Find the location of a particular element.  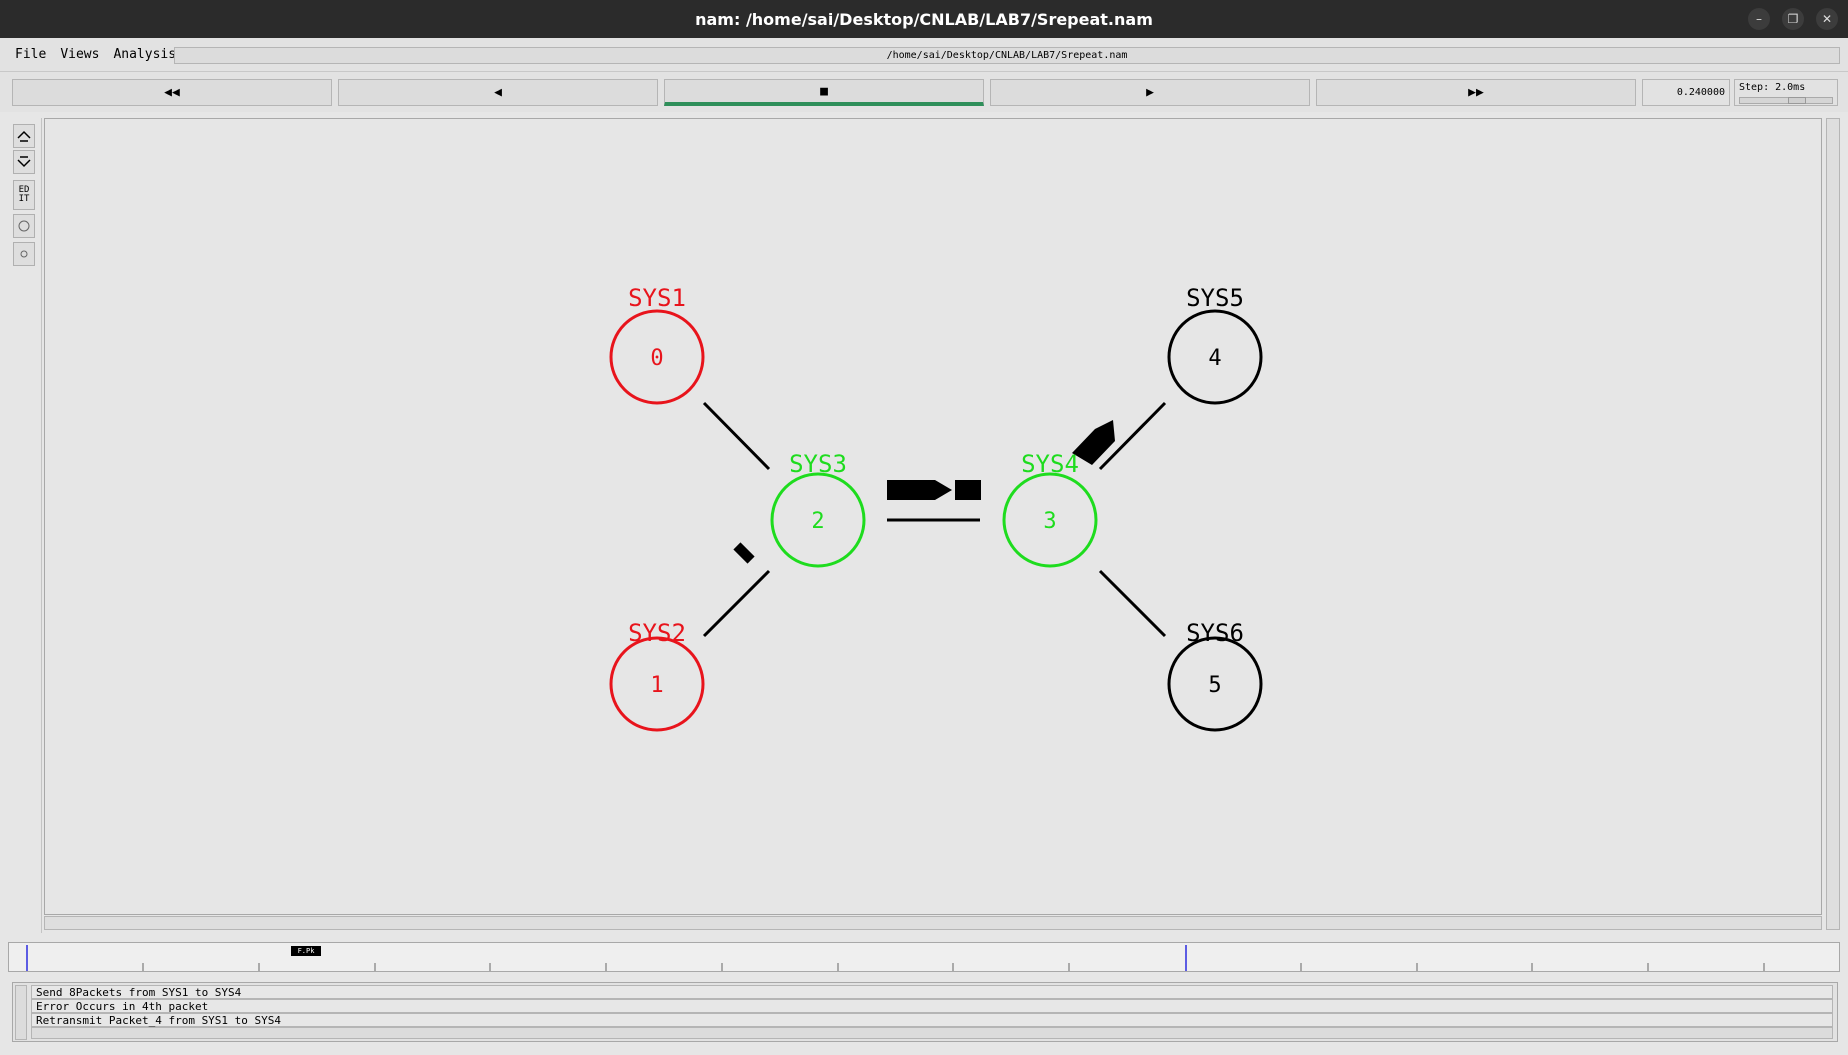

step-slider is located at coordinates (1786, 100).